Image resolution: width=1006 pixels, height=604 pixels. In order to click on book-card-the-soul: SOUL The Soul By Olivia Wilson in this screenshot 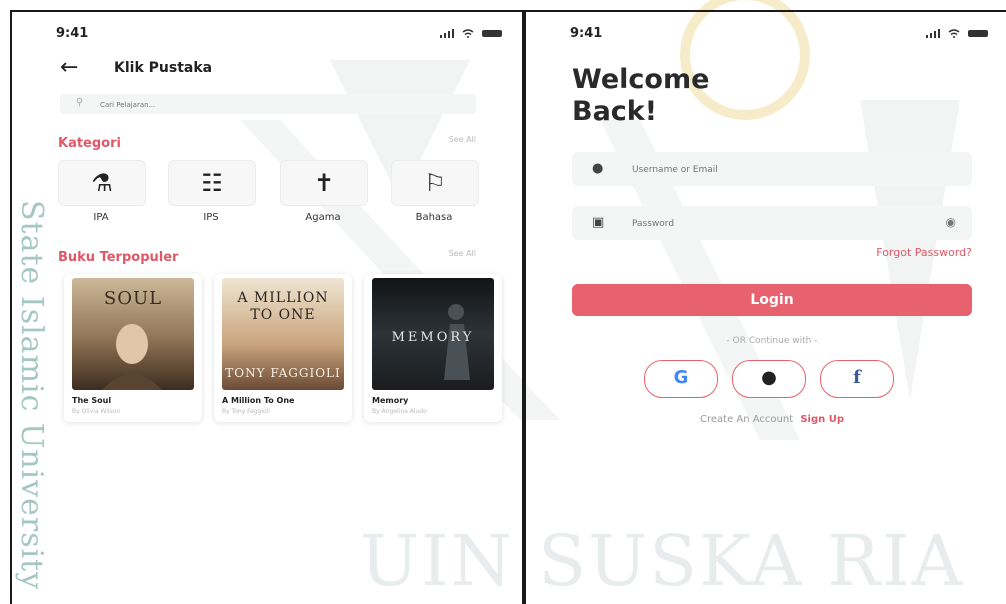, I will do `click(133, 348)`.